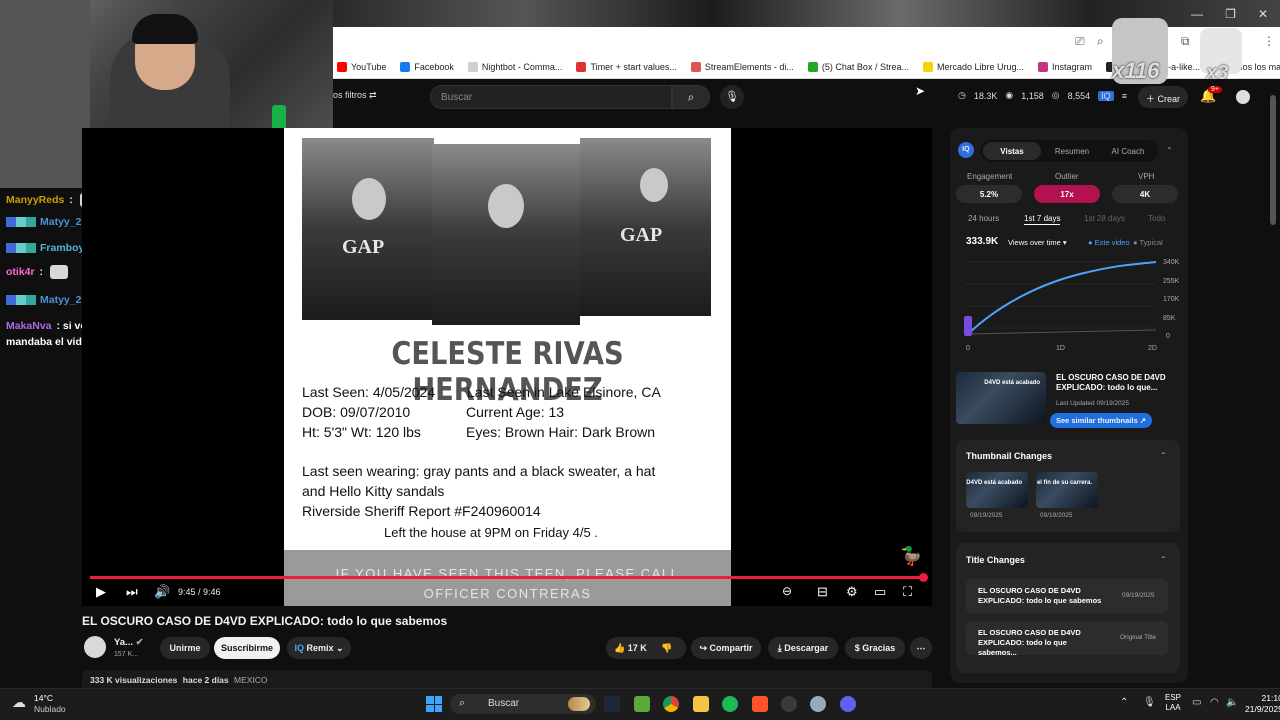 Image resolution: width=1280 pixels, height=720 pixels. I want to click on play-icon: ▶, so click(101, 592).